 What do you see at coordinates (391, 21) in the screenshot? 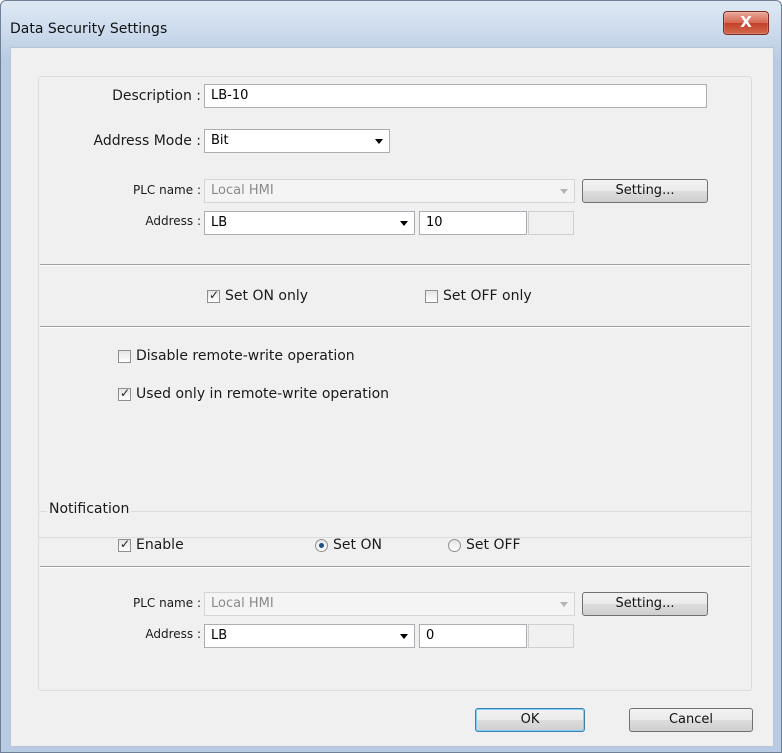
I see `title-bar: Data Security Settings X` at bounding box center [391, 21].